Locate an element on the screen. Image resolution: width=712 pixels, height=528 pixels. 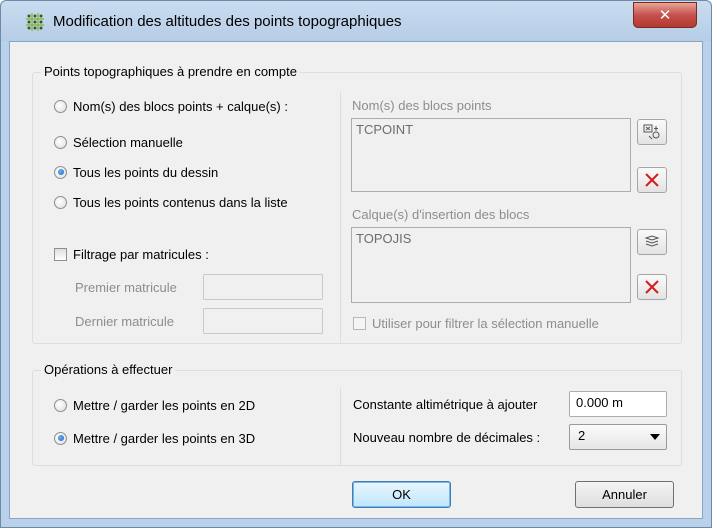
radio-all-list-points: Tous les points contenus dans la liste is located at coordinates (171, 202).